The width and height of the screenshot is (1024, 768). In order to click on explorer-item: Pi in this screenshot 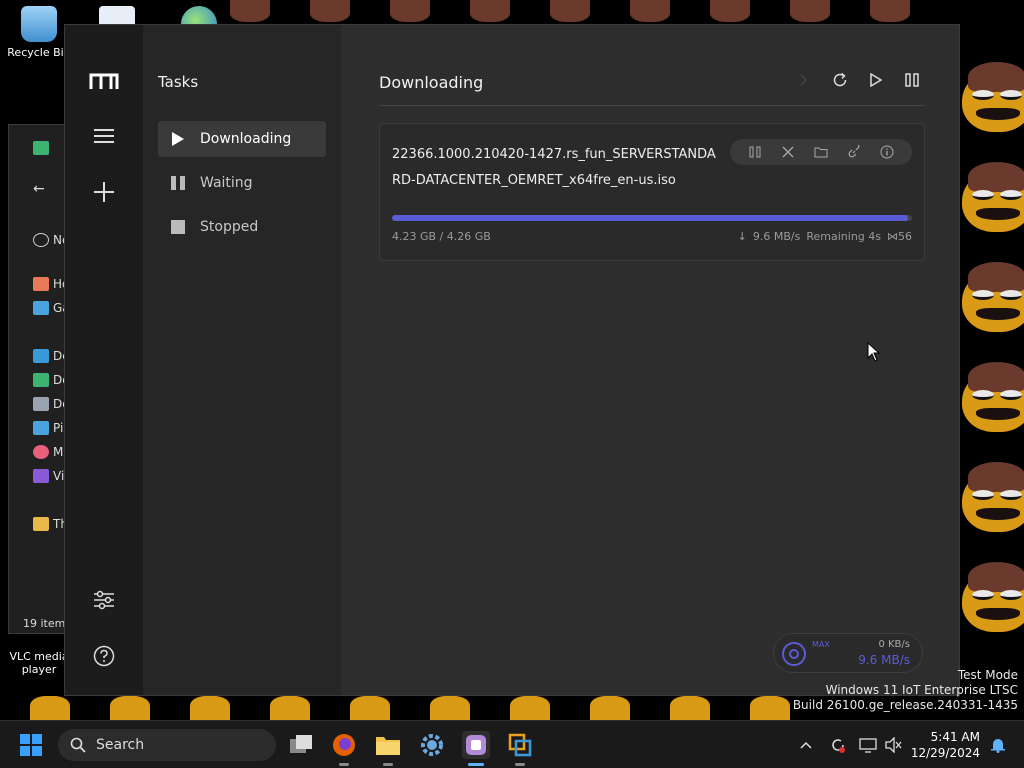, I will do `click(58, 428)`.